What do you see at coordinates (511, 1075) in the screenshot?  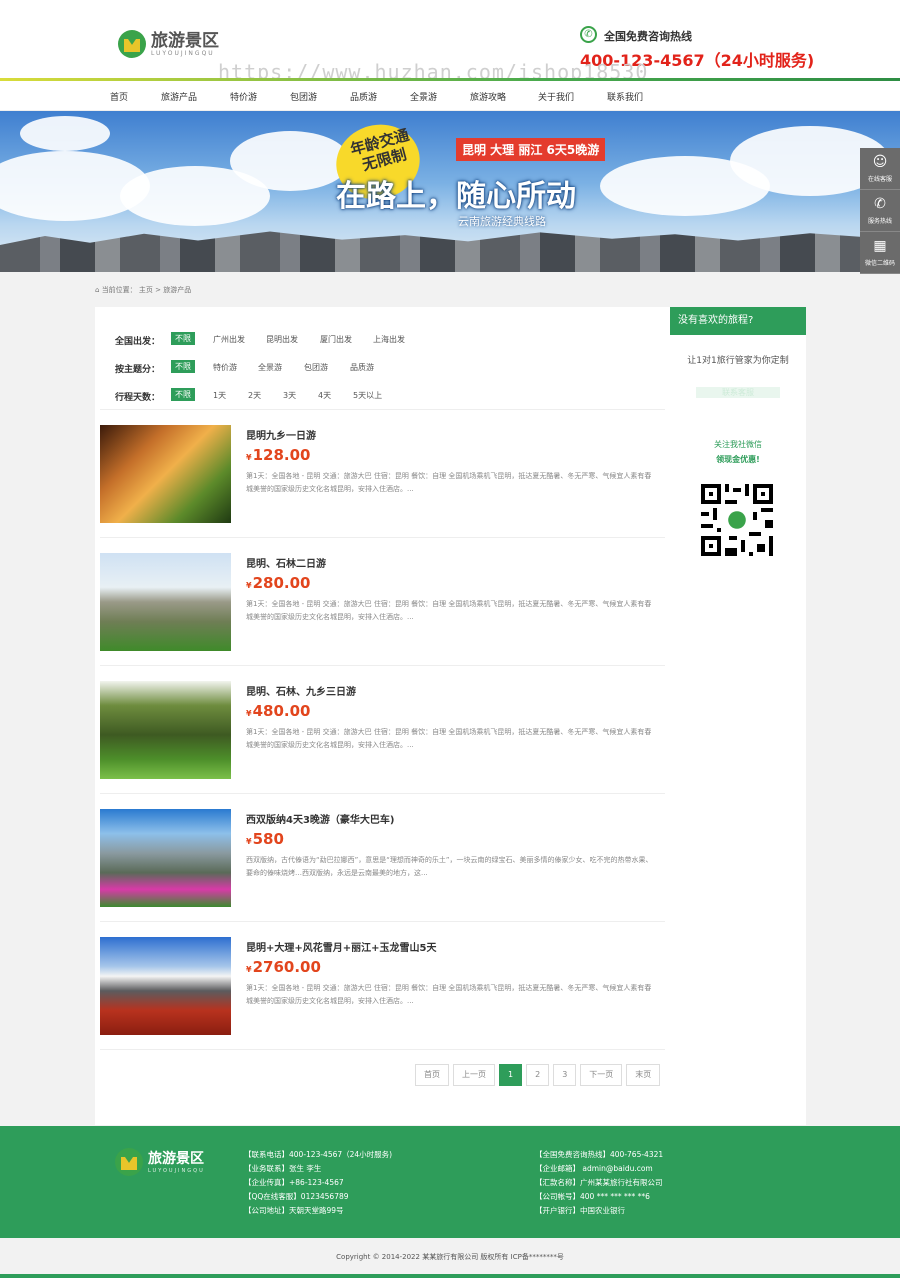 I see `page-1-button: 1` at bounding box center [511, 1075].